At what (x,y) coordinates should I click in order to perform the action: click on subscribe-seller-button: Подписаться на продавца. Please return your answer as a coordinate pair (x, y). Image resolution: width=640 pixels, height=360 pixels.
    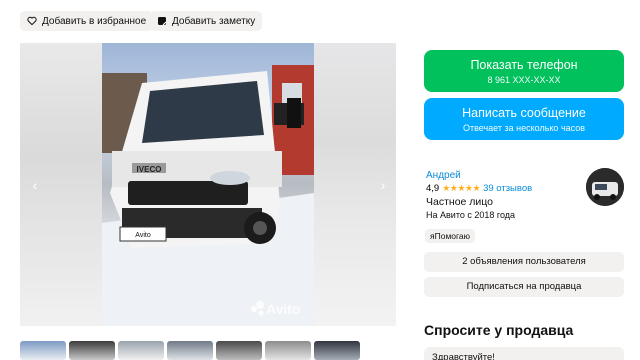
    Looking at the image, I should click on (524, 287).